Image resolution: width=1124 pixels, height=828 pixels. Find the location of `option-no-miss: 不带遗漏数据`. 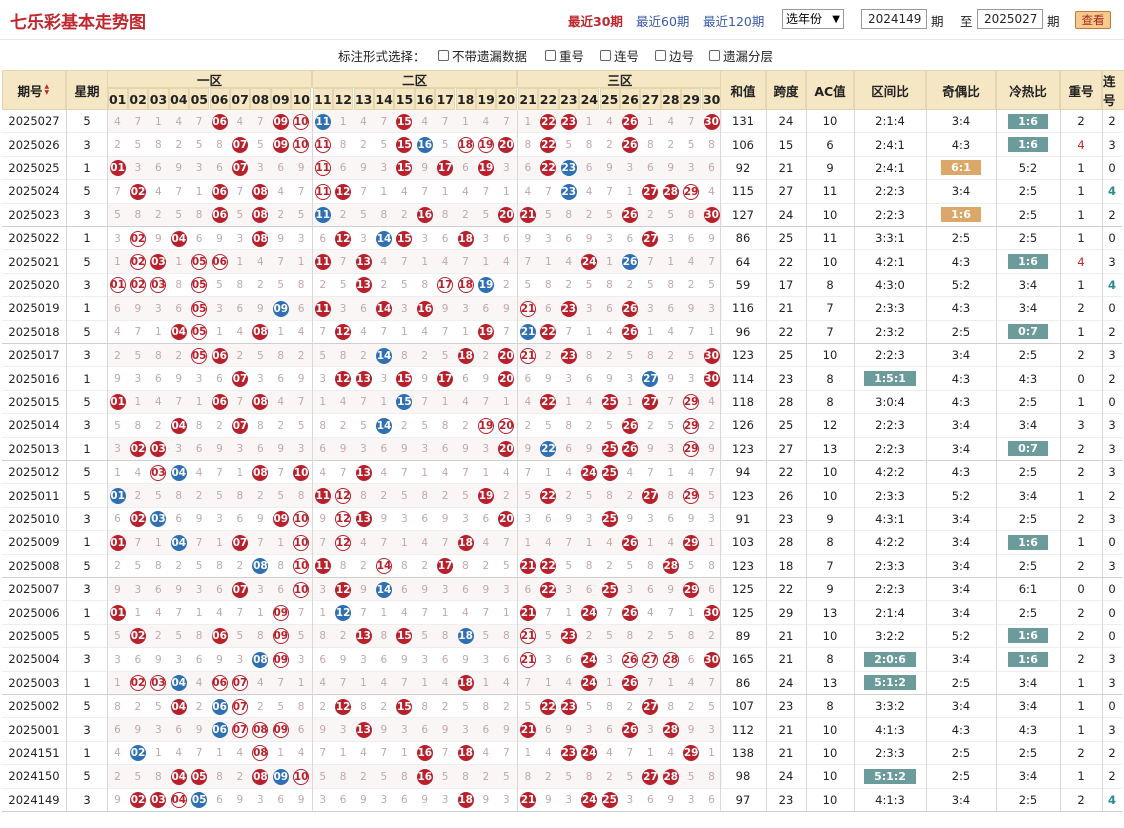

option-no-miss: 不带遗漏数据 is located at coordinates (482, 55).